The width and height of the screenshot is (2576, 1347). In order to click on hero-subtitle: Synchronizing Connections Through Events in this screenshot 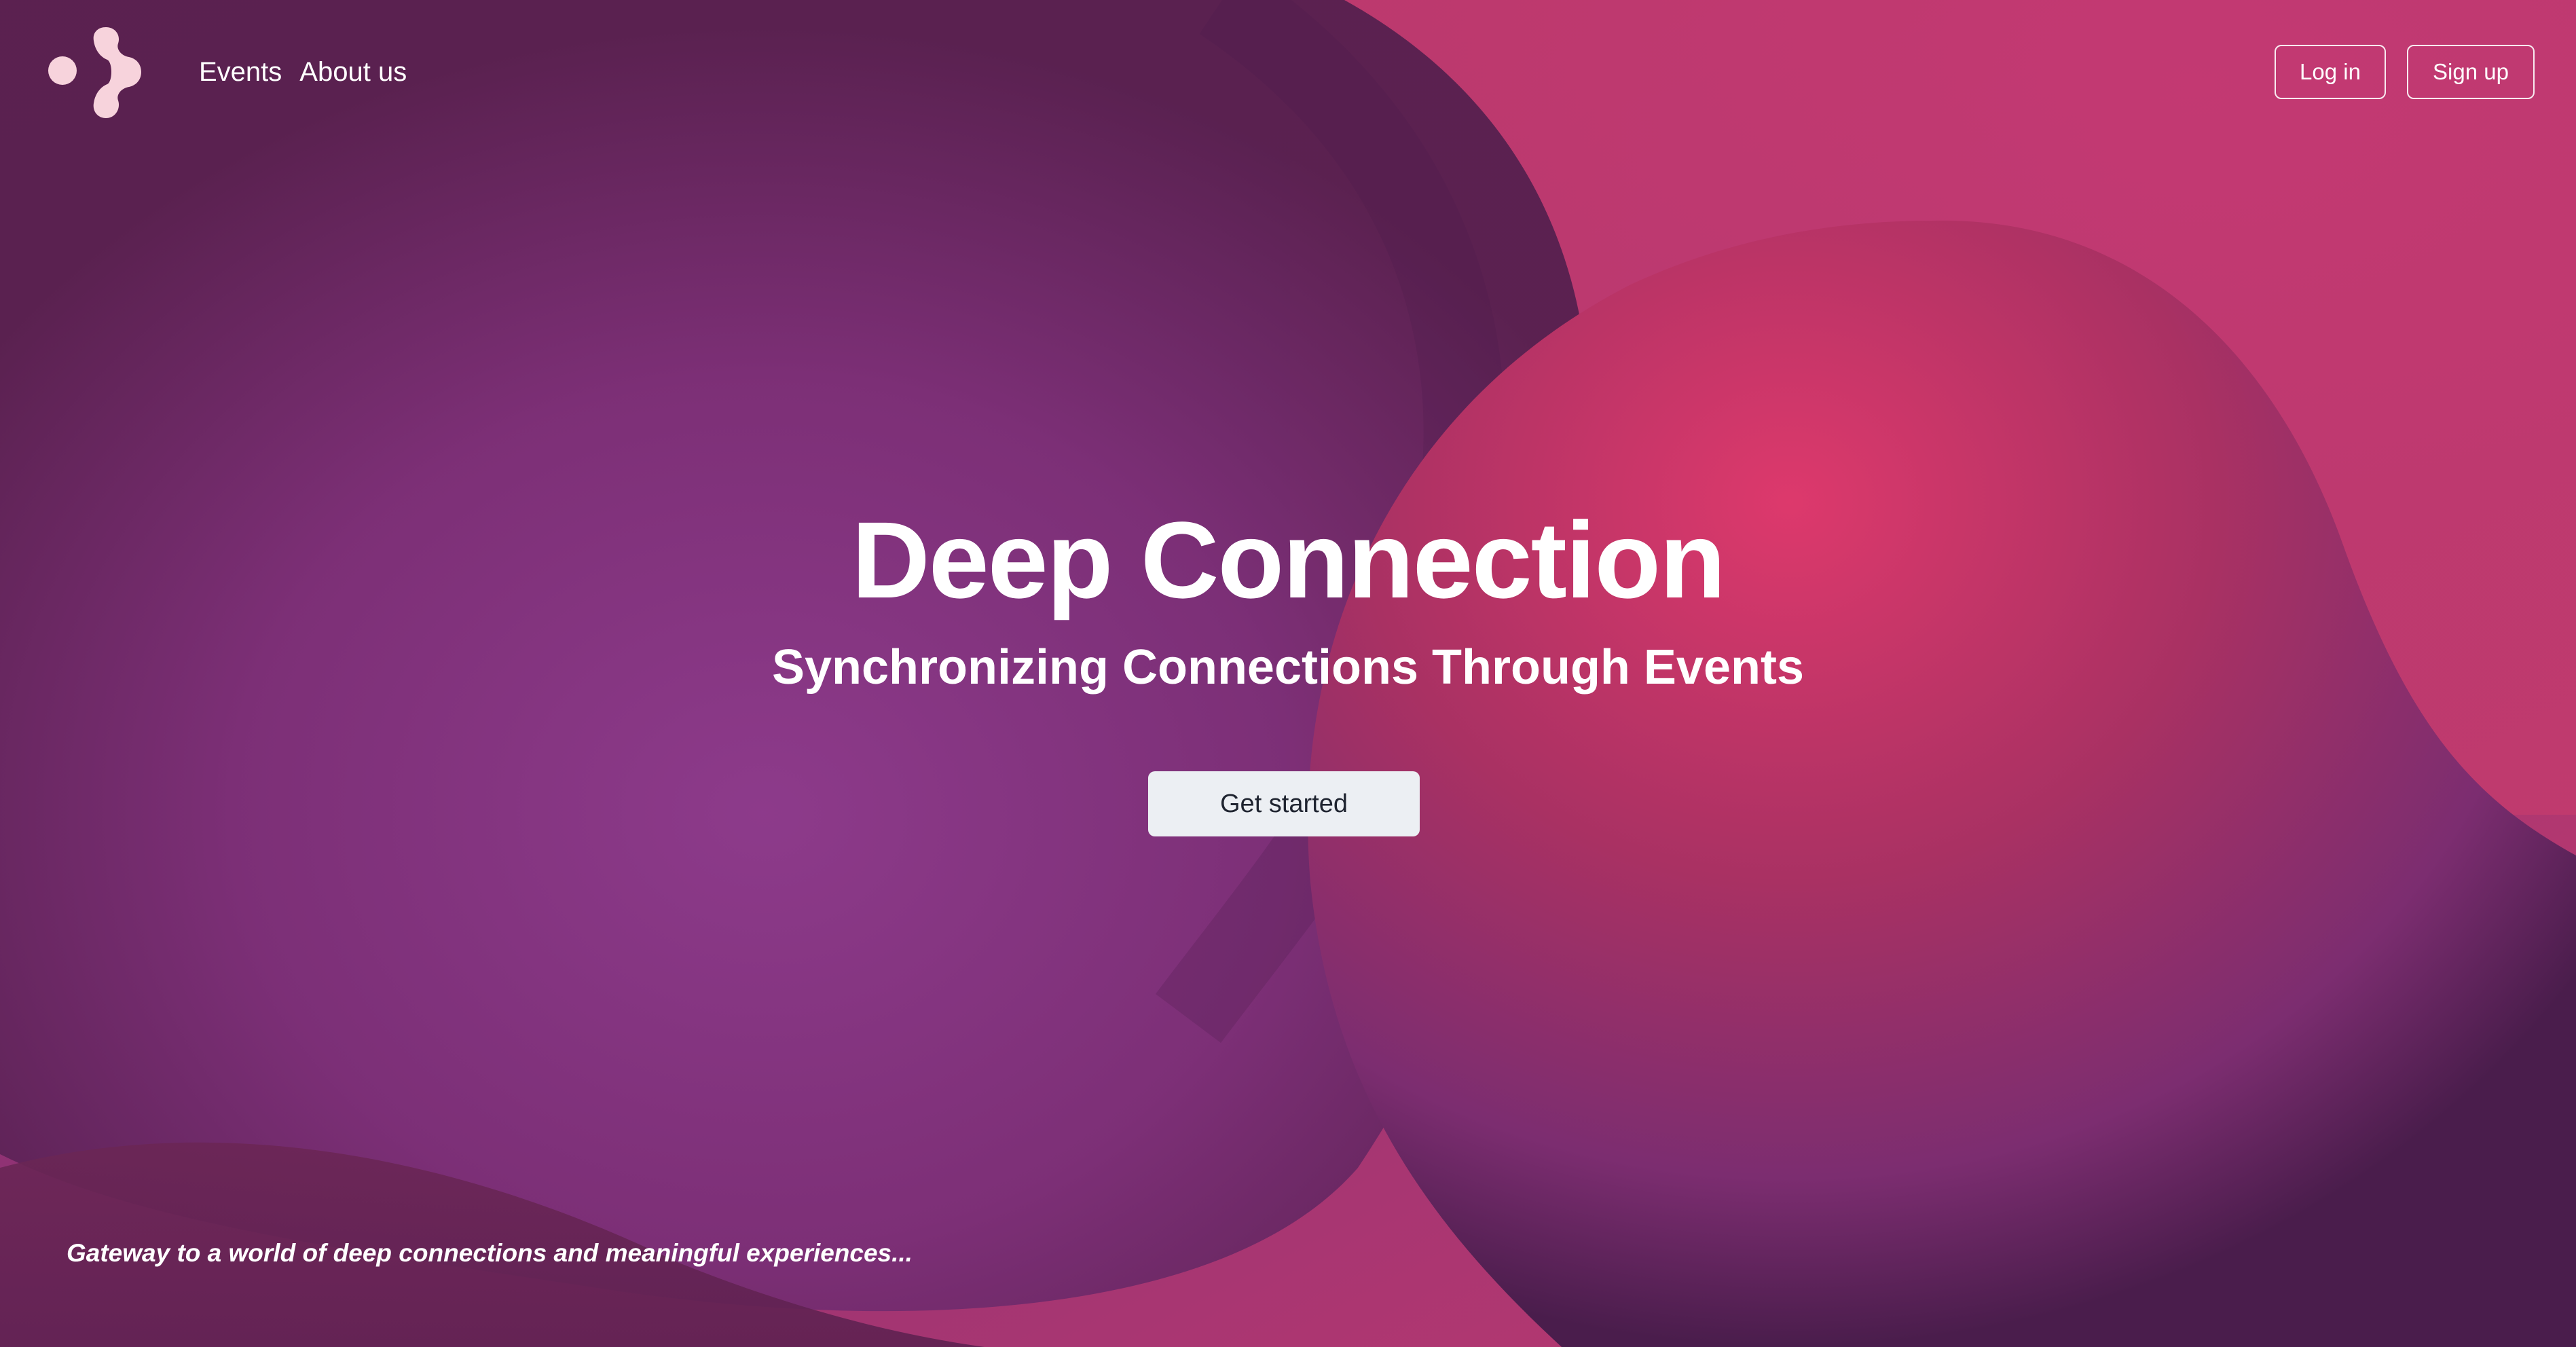, I will do `click(1288, 667)`.